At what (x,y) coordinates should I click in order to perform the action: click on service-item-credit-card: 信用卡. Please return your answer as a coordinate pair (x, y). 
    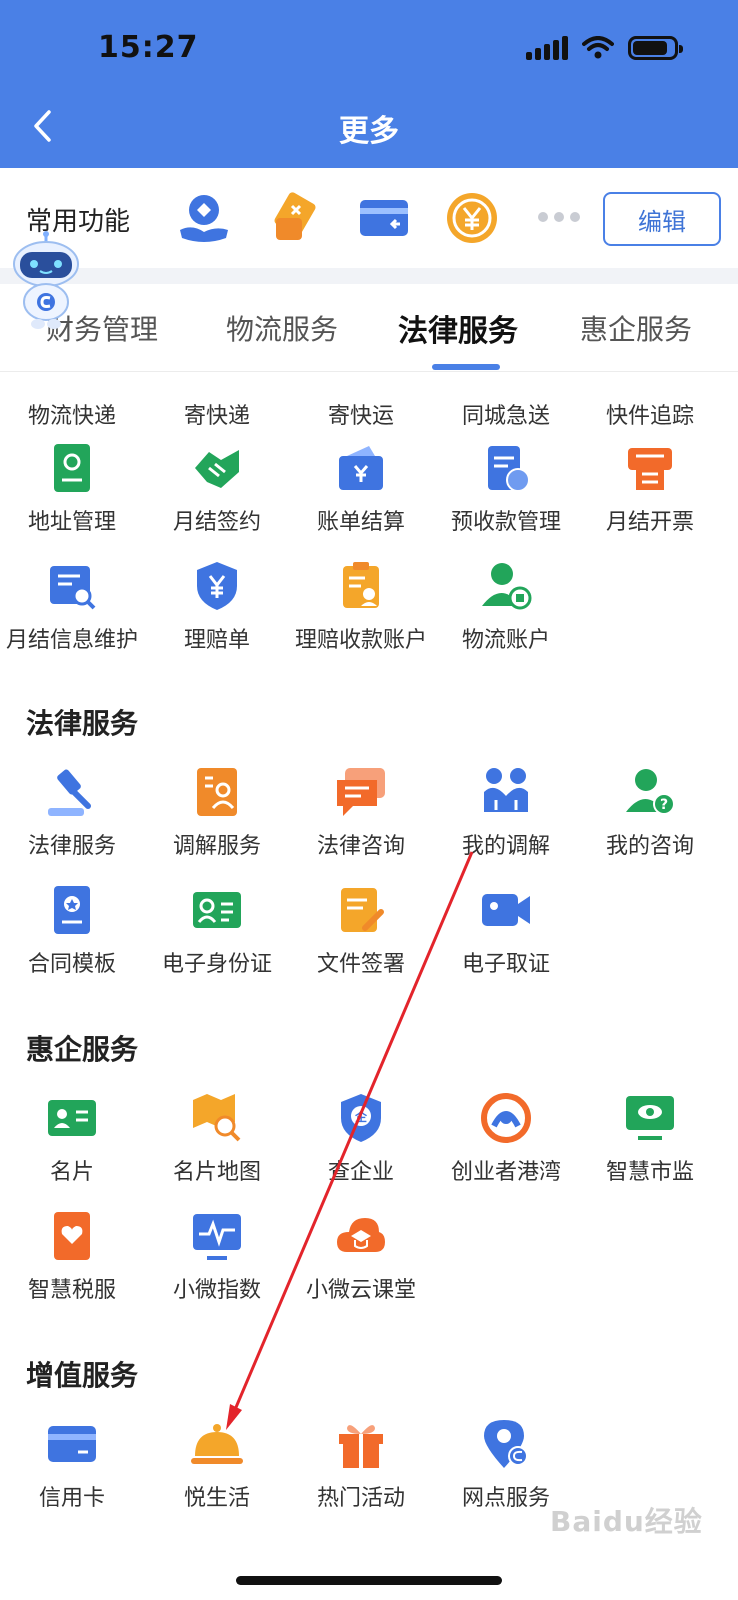
    Looking at the image, I should click on (73, 1465).